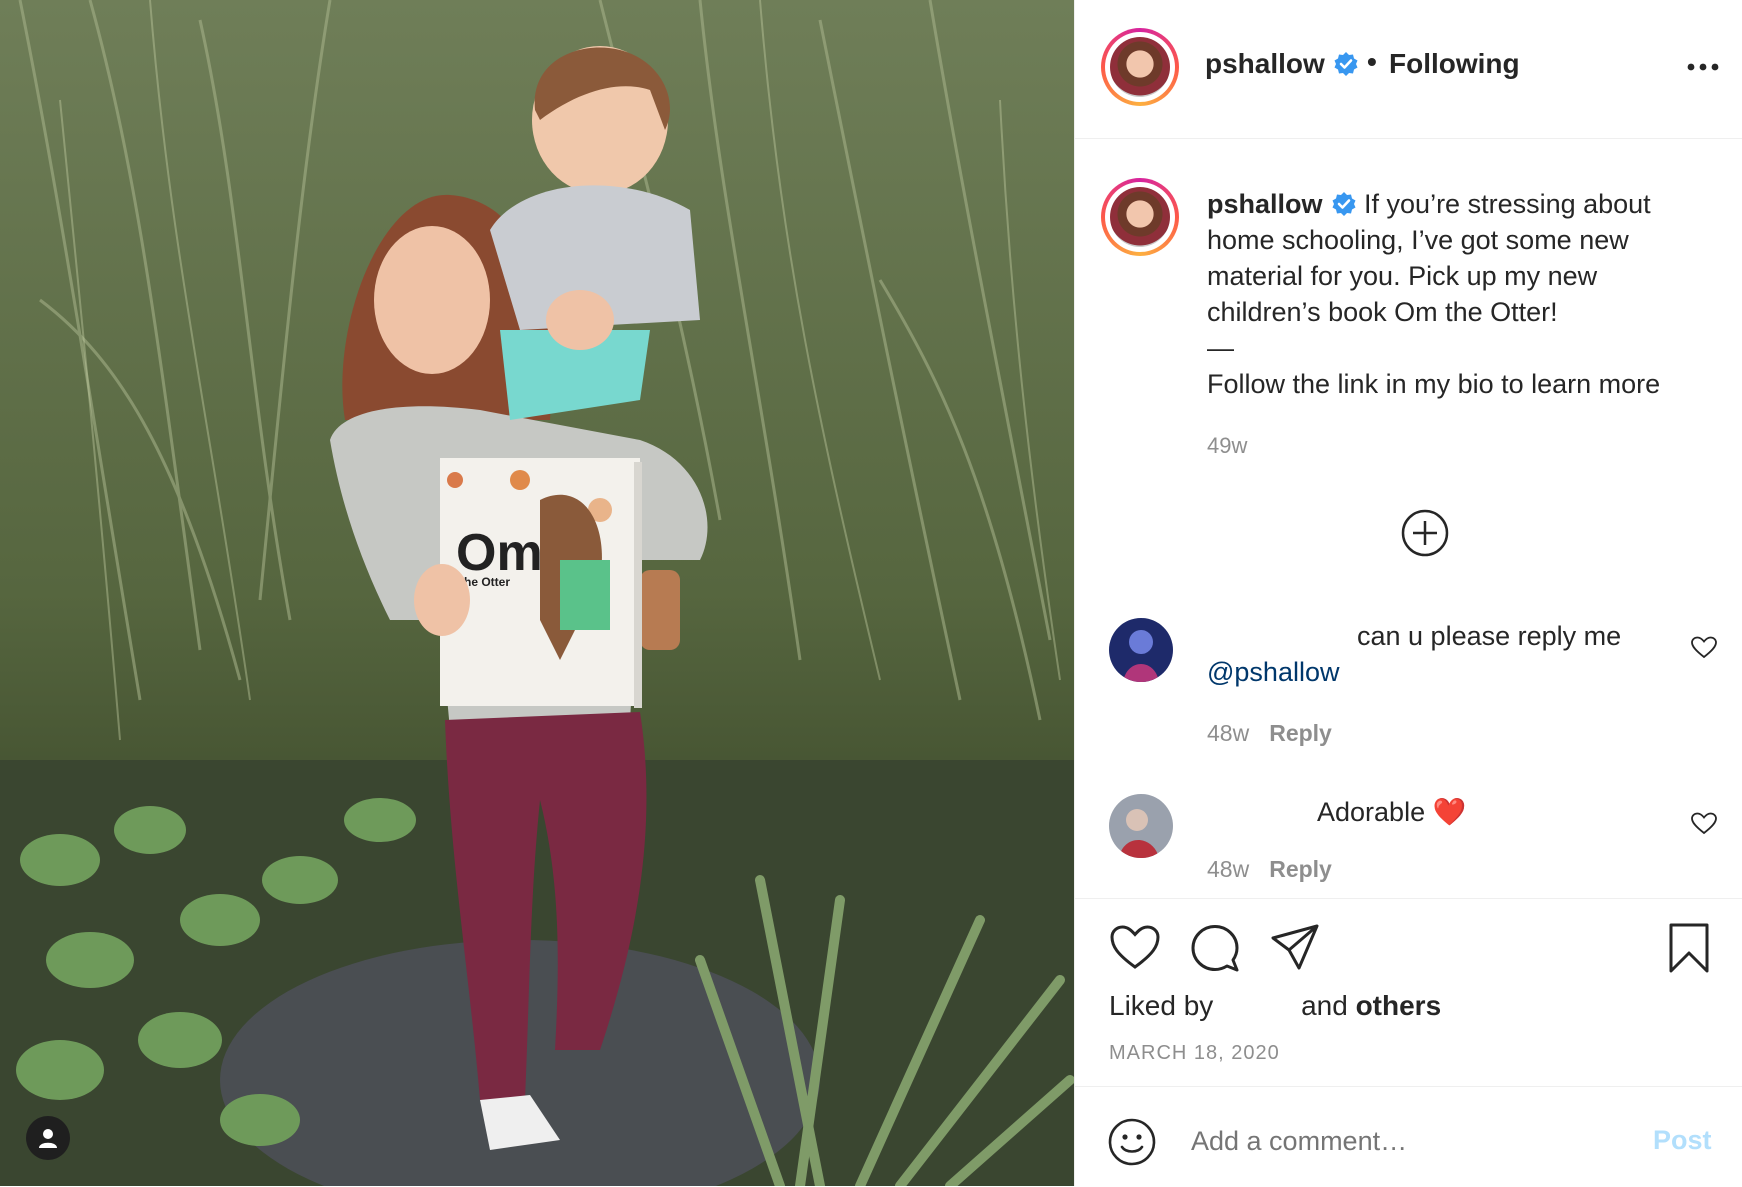 Image resolution: width=1742 pixels, height=1187 pixels. What do you see at coordinates (1194, 1053) in the screenshot?
I see `post-date: MARCH 18, 2020` at bounding box center [1194, 1053].